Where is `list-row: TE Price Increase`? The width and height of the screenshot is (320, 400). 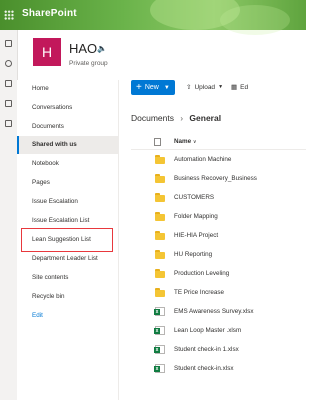 list-row: TE Price Increase is located at coordinates (218, 293).